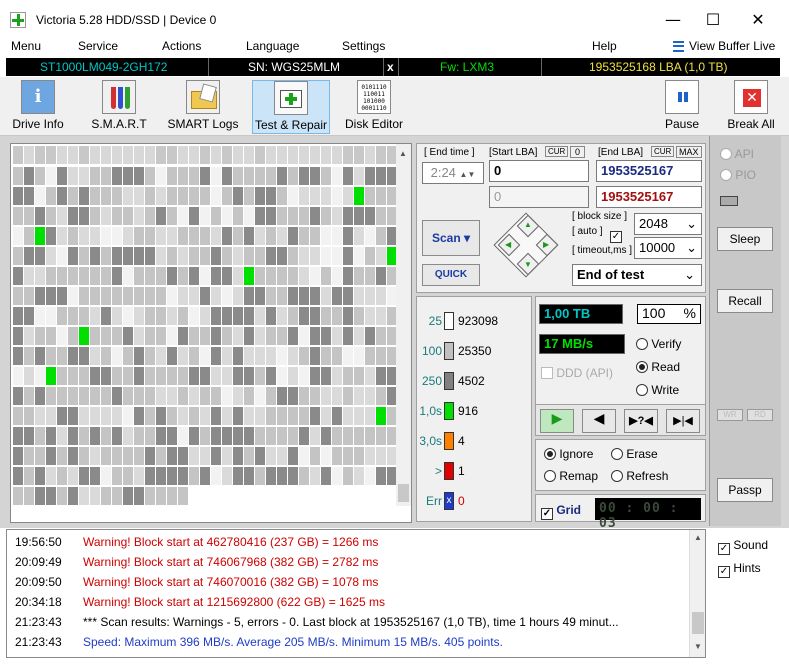 This screenshot has width=789, height=664. What do you see at coordinates (697, 593) in the screenshot?
I see `log-scrollbar: ▲ ▼` at bounding box center [697, 593].